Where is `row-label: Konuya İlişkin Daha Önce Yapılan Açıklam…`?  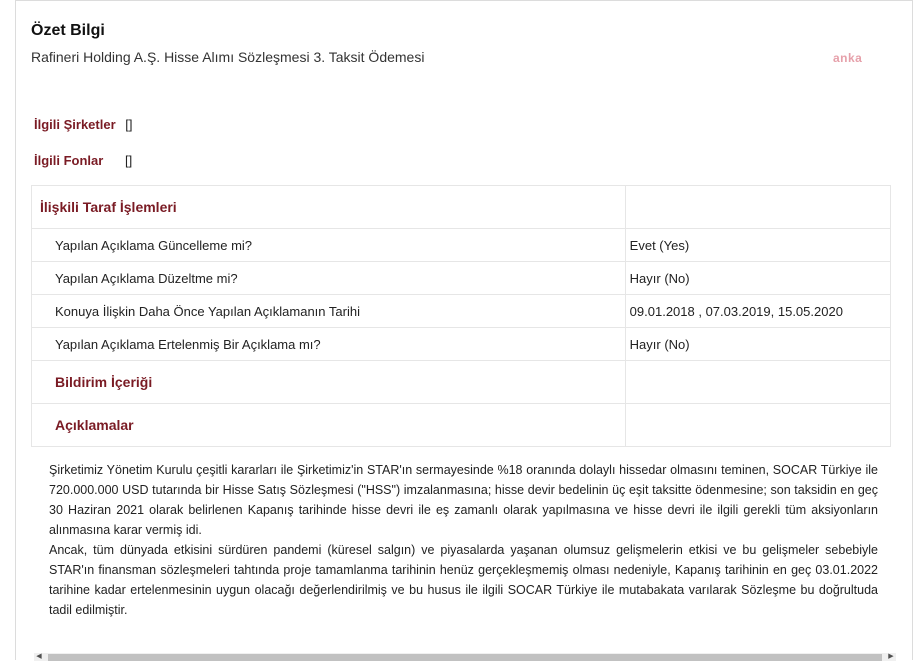 row-label: Konuya İlişkin Daha Önce Yapılan Açıklam… is located at coordinates (207, 311).